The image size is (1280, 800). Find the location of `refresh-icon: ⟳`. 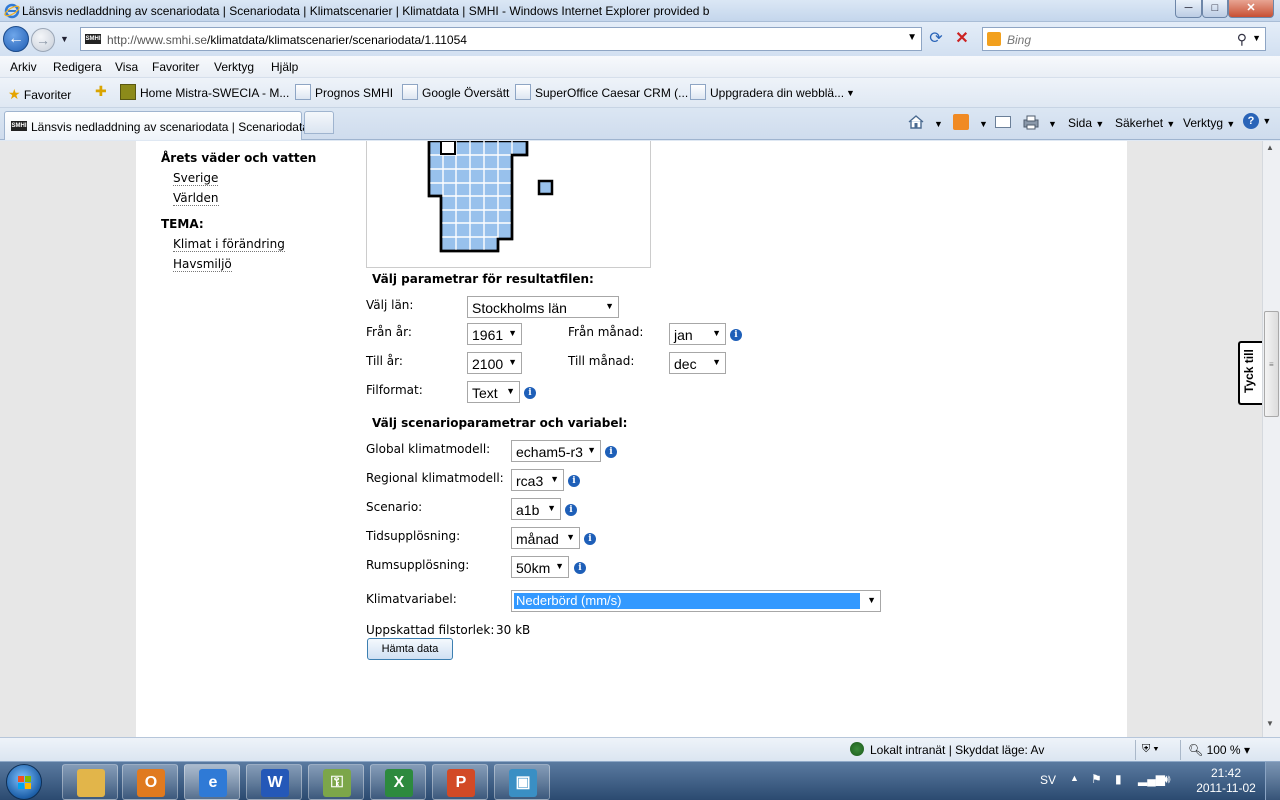

refresh-icon: ⟳ is located at coordinates (936, 39).